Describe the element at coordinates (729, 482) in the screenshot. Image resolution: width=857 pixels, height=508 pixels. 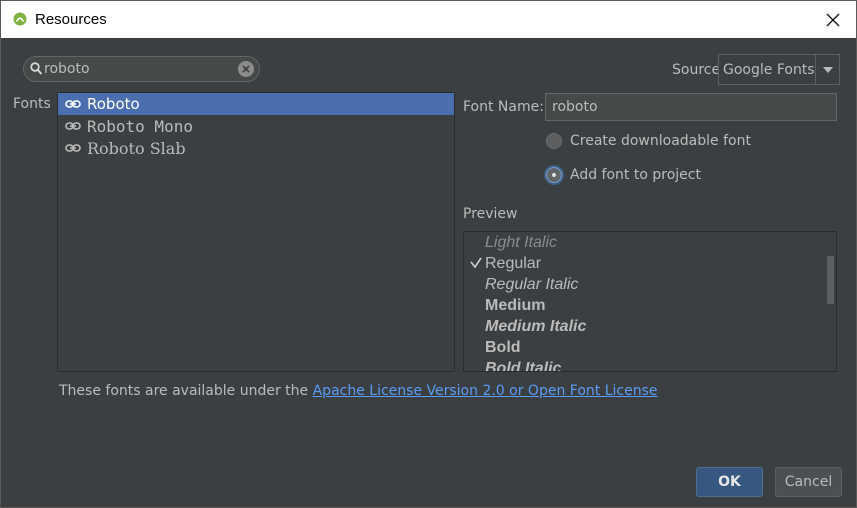
I see `ok-button: OK` at that location.